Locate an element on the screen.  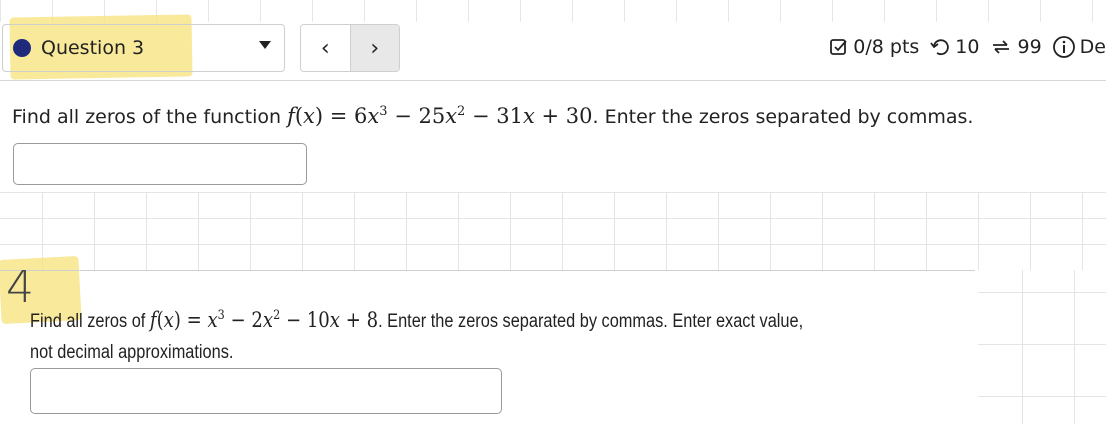
next-question-button: › is located at coordinates (374, 48).